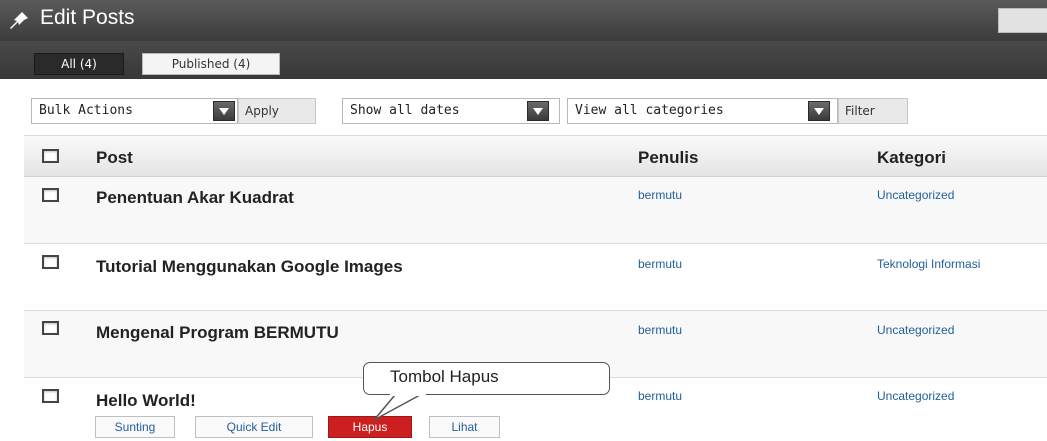 The width and height of the screenshot is (1047, 441). Describe the element at coordinates (195, 198) in the screenshot. I see `post-title-link: Penentuan Akar Kuadrat` at that location.